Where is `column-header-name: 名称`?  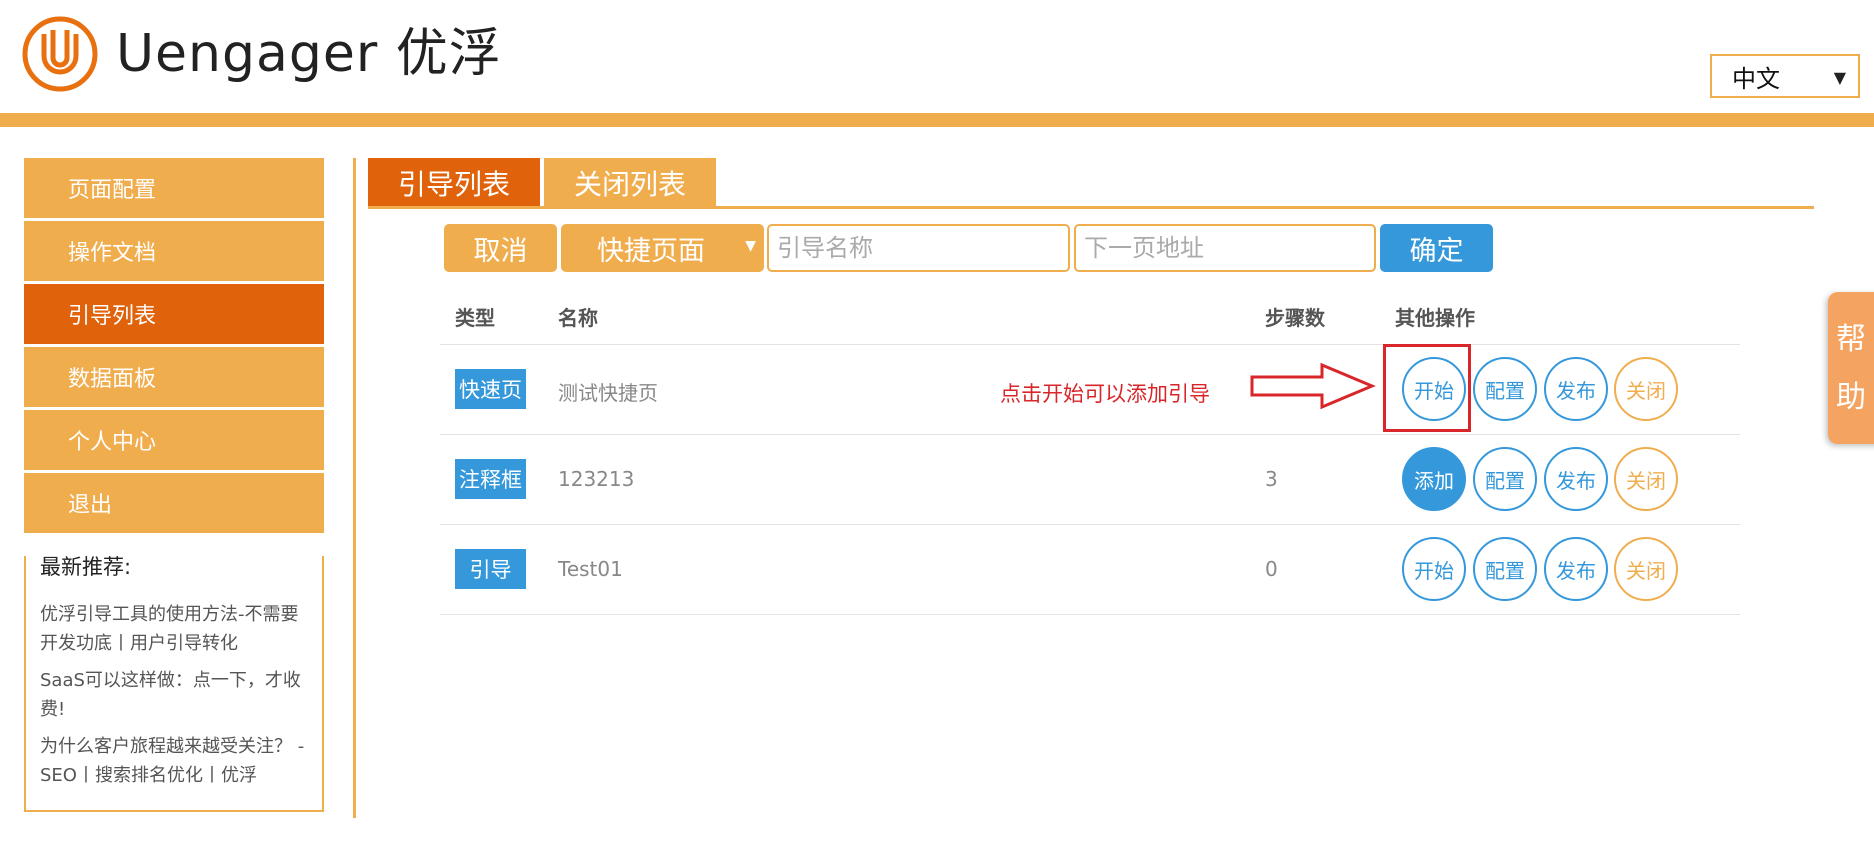
column-header-name: 名称 is located at coordinates (578, 318).